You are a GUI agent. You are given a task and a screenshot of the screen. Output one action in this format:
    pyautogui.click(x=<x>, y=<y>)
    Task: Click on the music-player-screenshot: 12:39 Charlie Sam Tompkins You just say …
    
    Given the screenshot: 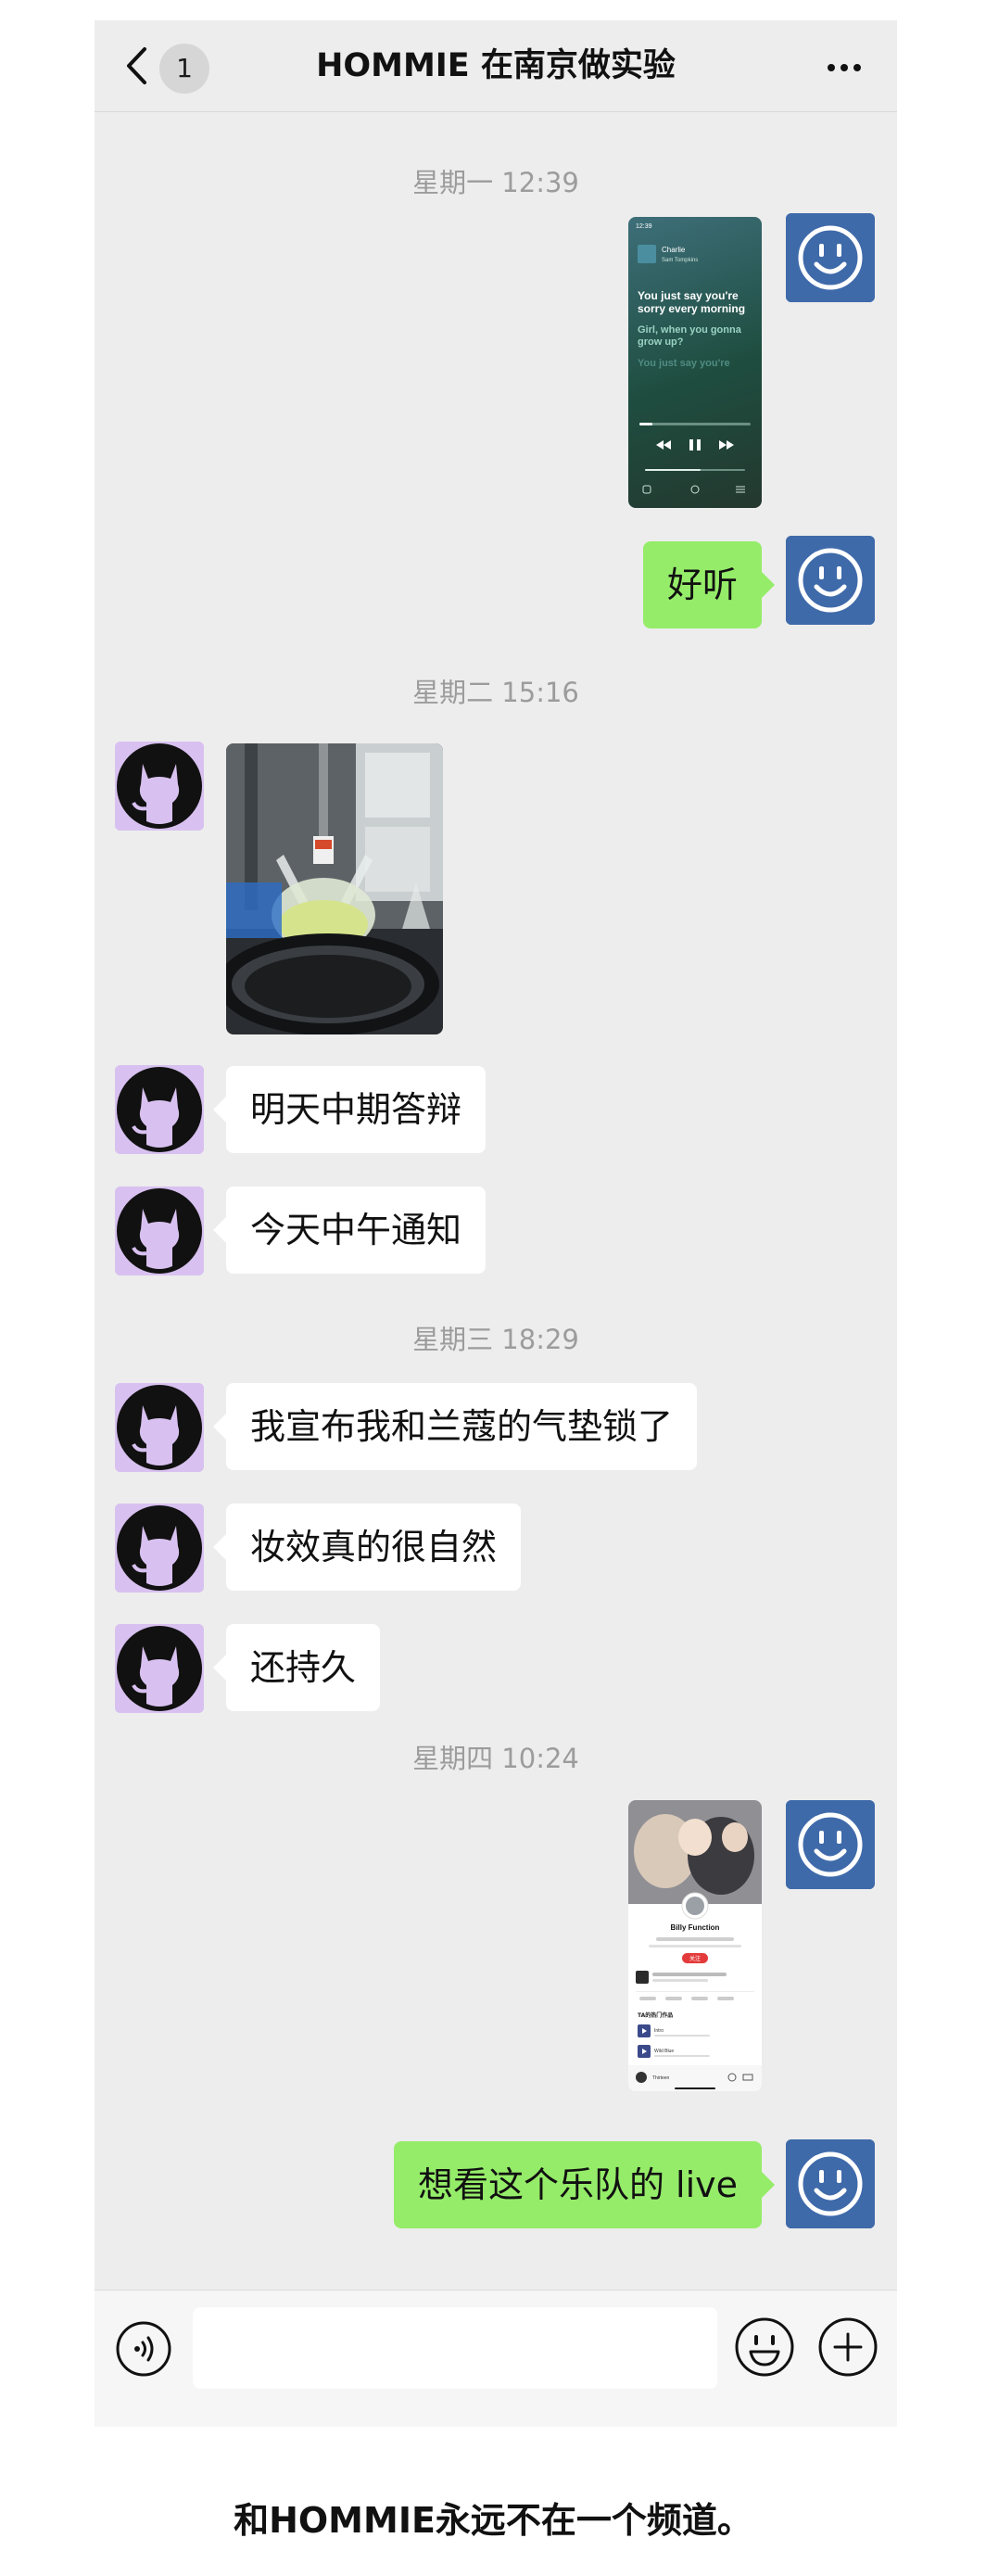 What is the action you would take?
    pyautogui.click(x=695, y=362)
    